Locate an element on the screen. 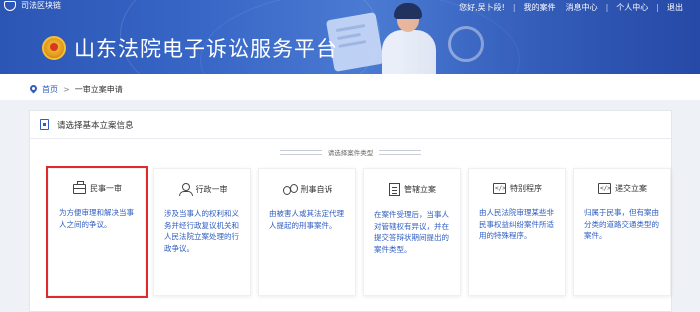  breadcrumb-home-link: 首页 is located at coordinates (50, 89).